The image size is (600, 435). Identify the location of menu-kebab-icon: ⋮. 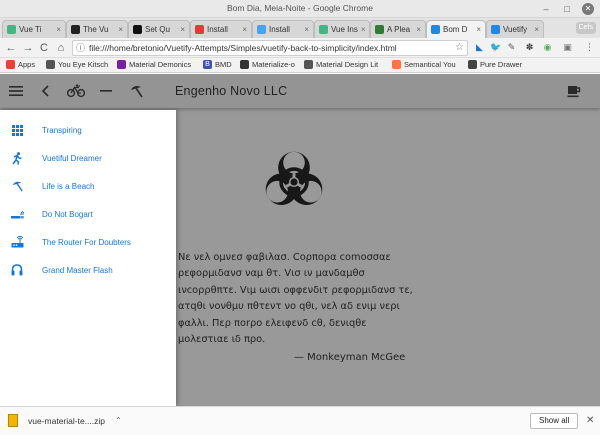
(589, 47).